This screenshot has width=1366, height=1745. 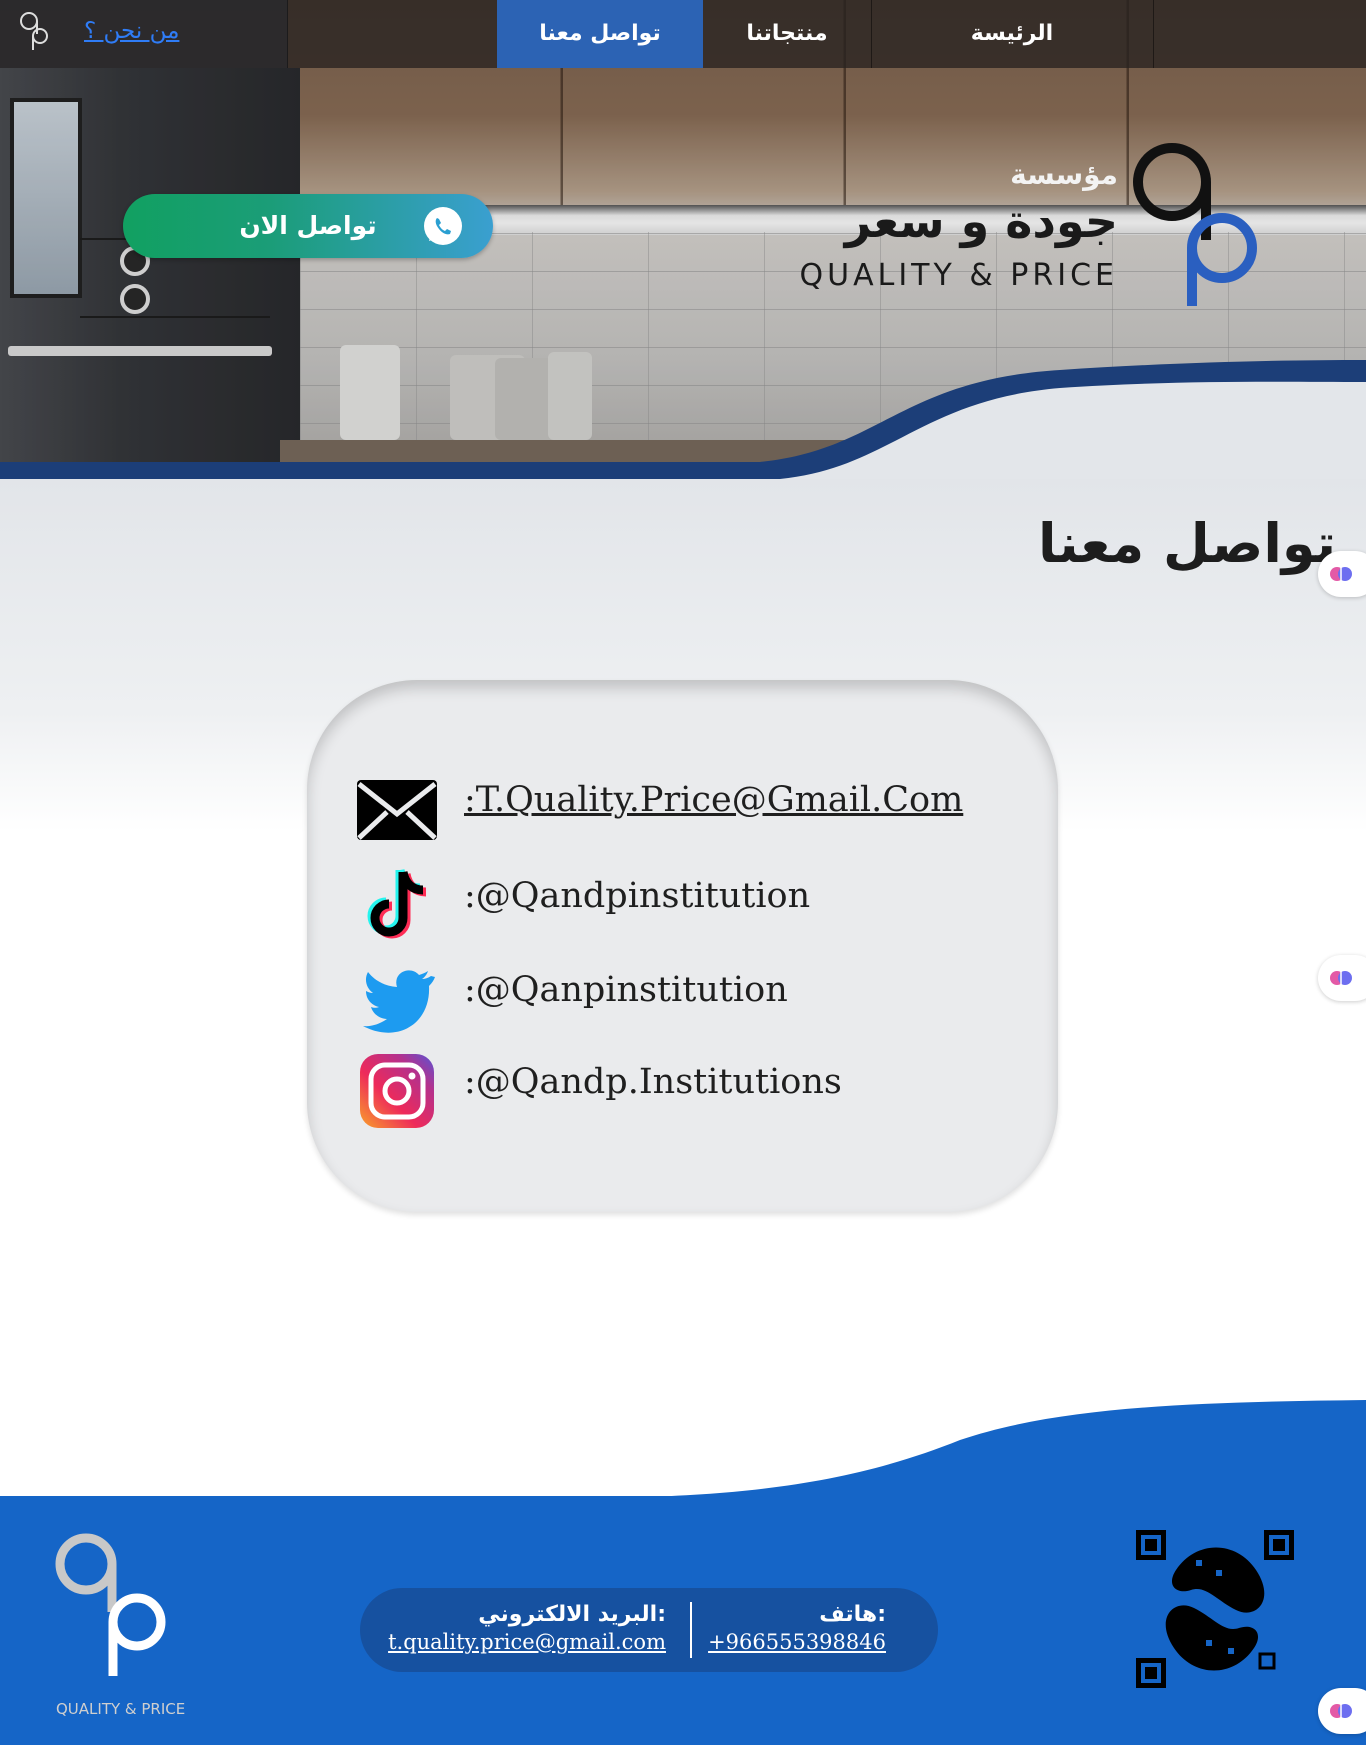 I want to click on footer-email-link: t.quality.price@gmail.com, so click(x=527, y=1642).